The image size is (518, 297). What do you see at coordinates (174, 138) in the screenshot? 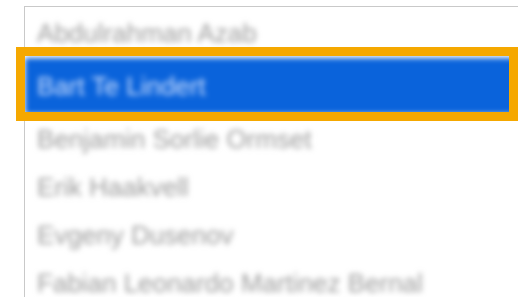
I see `option-label: Benjamin Sorlie Ormset` at bounding box center [174, 138].